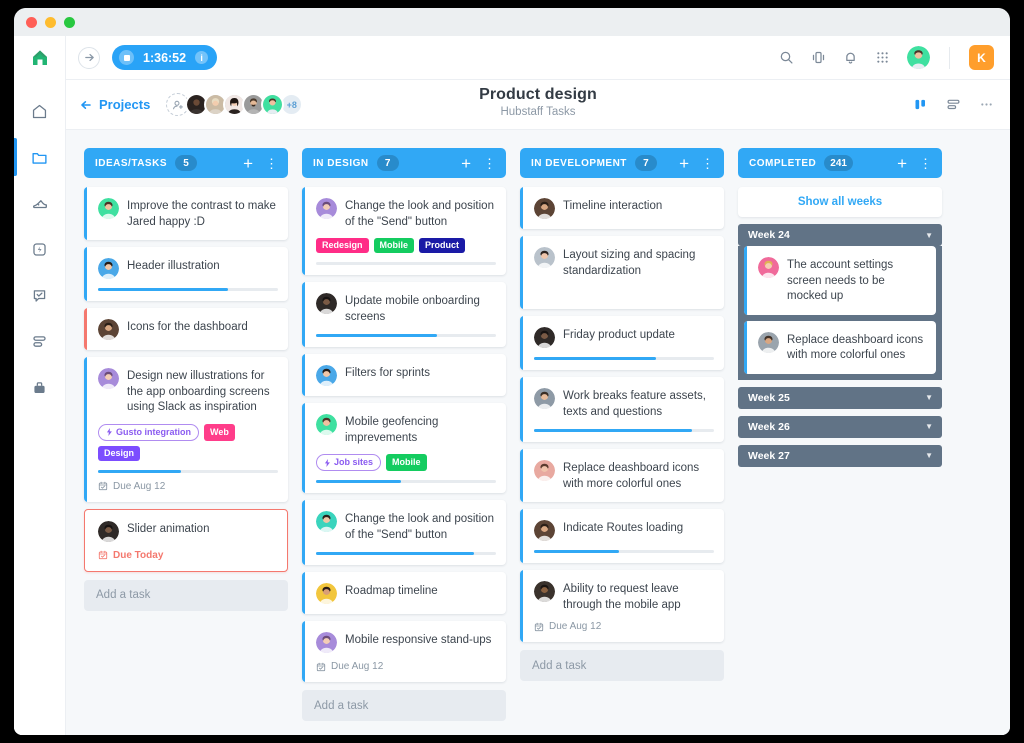 This screenshot has width=1024, height=743. Describe the element at coordinates (40, 387) in the screenshot. I see `sidebar-item-work` at that location.